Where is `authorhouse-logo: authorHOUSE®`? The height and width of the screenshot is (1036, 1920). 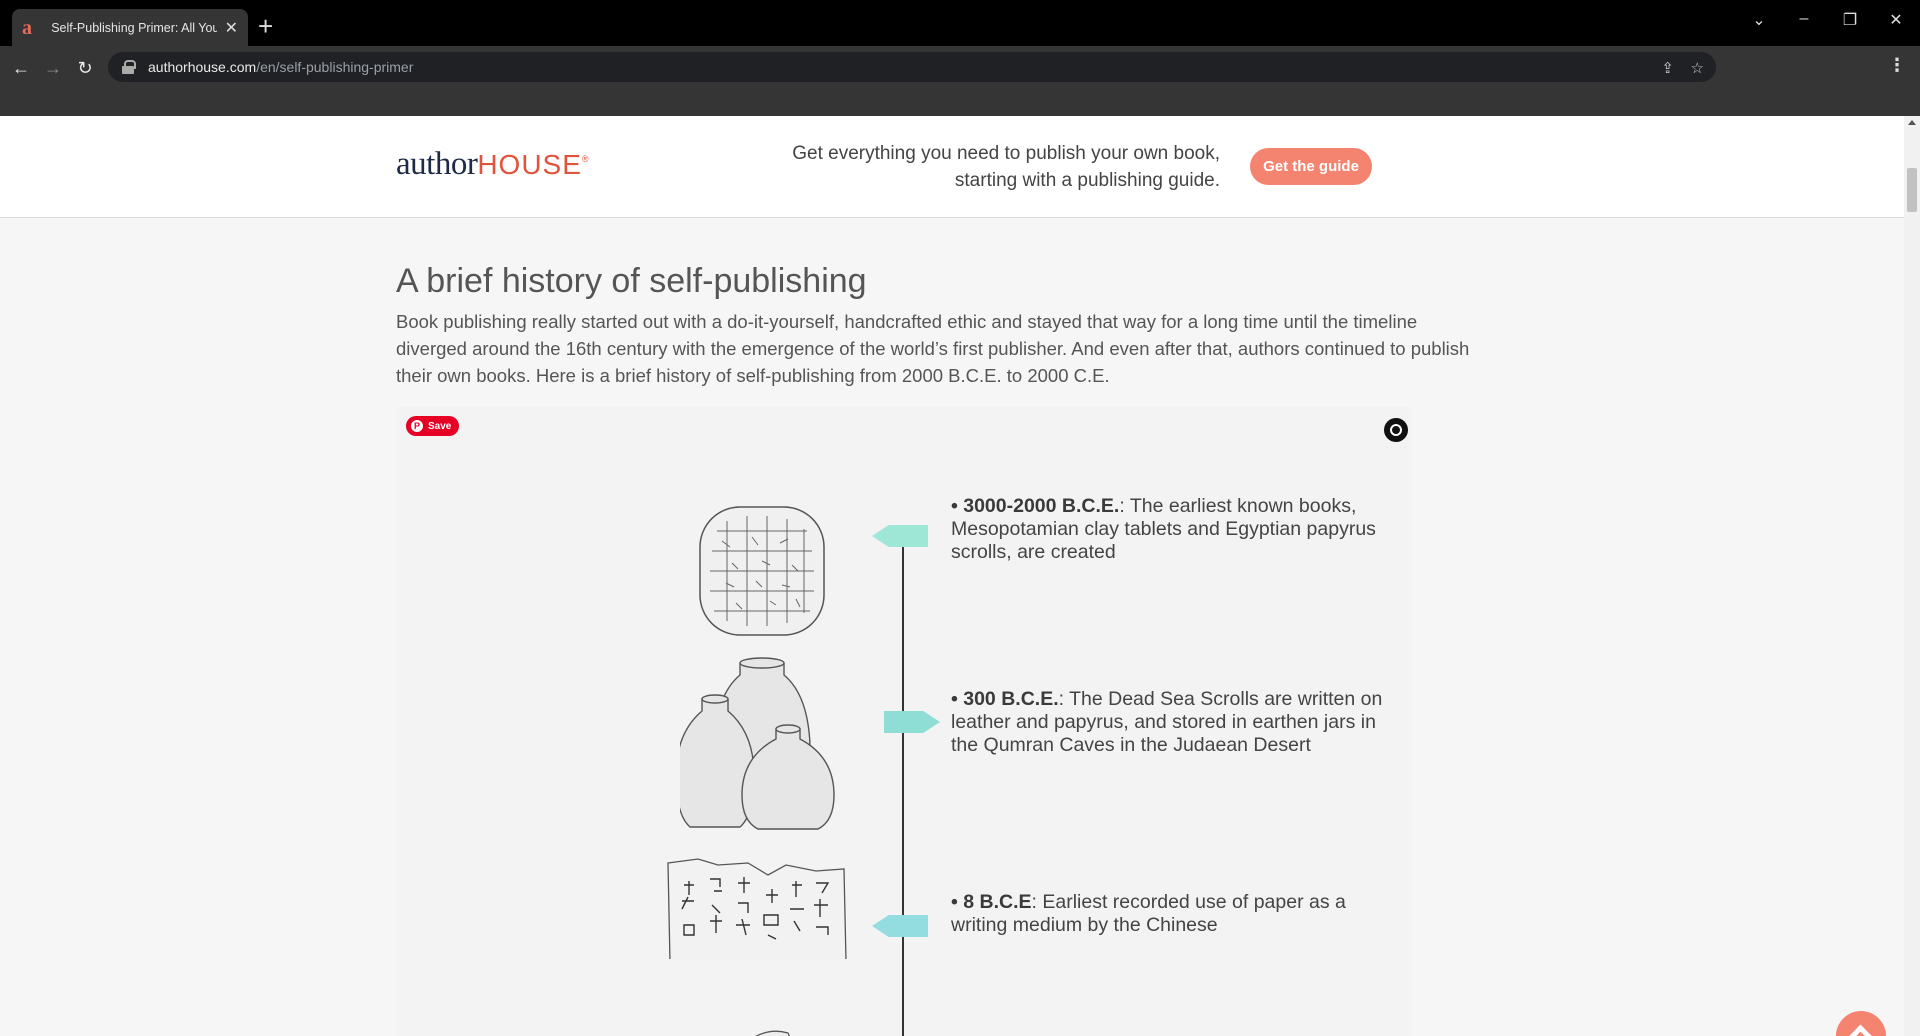
authorhouse-logo: authorHOUSE® is located at coordinates (492, 163).